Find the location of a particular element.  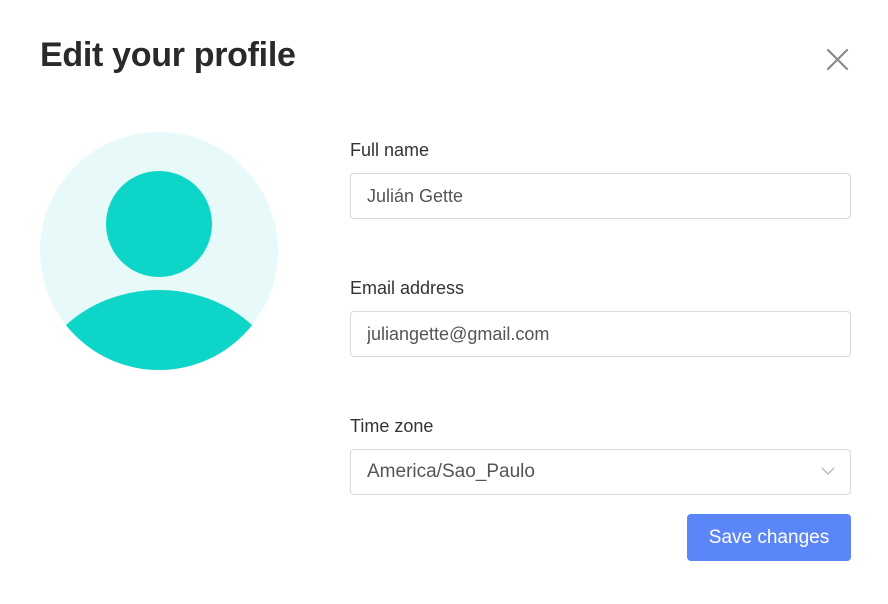

full-name-field: Full name is located at coordinates (600, 178).